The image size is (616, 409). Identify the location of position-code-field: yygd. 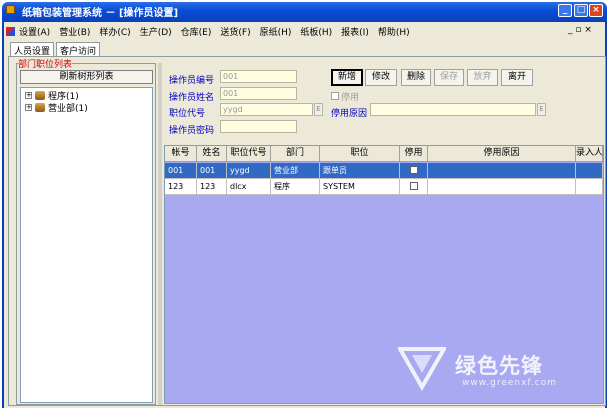
(266, 109).